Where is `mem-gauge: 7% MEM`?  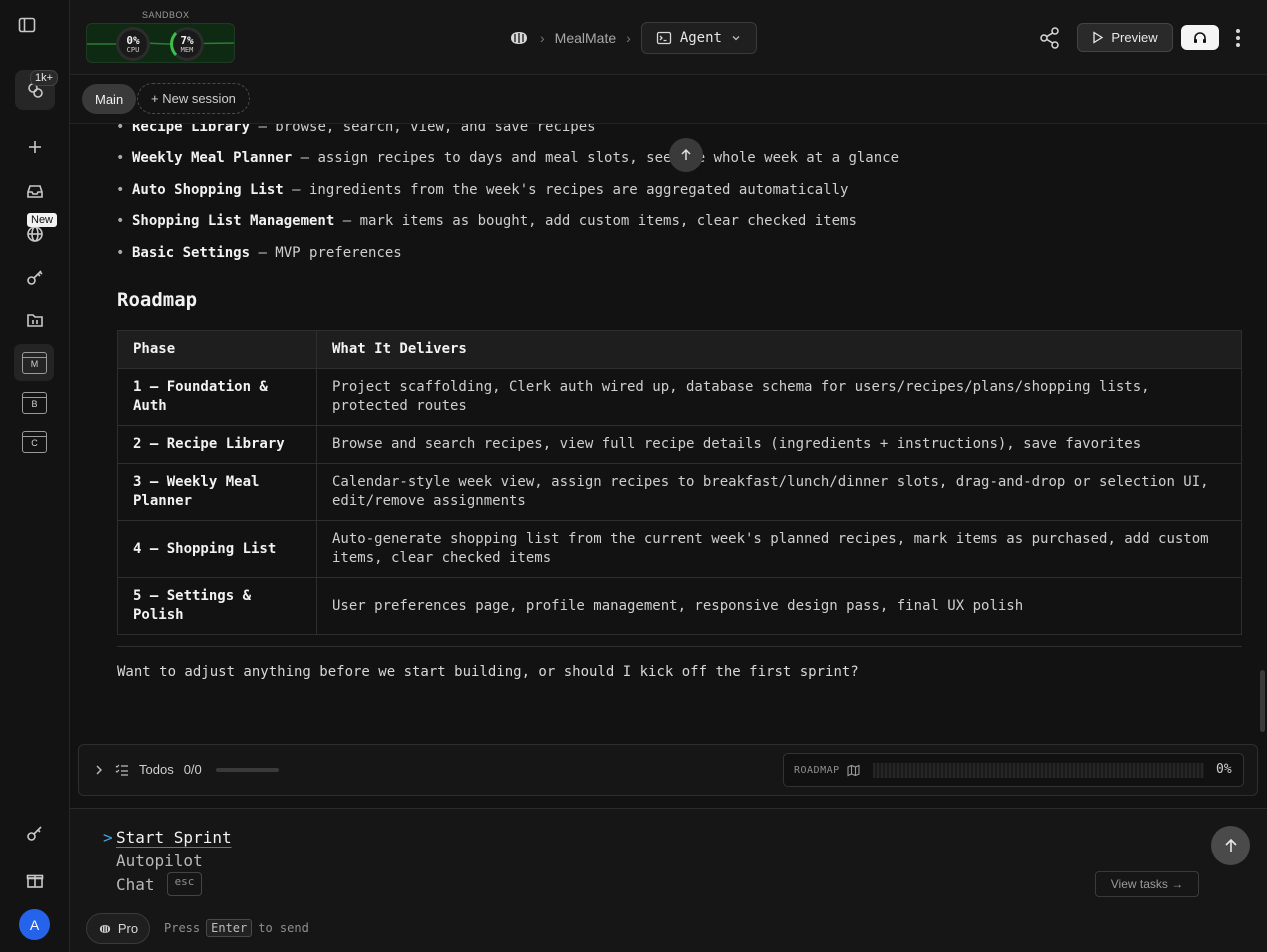 mem-gauge: 7% MEM is located at coordinates (187, 44).